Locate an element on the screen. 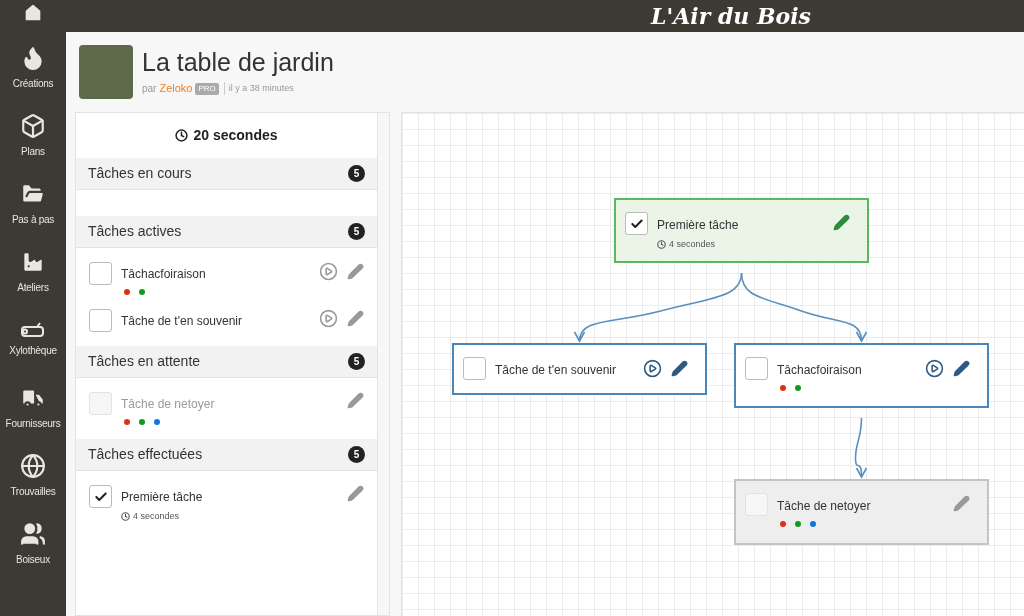 The width and height of the screenshot is (1024, 616). sidebar-item: Fournisseurs is located at coordinates (33, 408).